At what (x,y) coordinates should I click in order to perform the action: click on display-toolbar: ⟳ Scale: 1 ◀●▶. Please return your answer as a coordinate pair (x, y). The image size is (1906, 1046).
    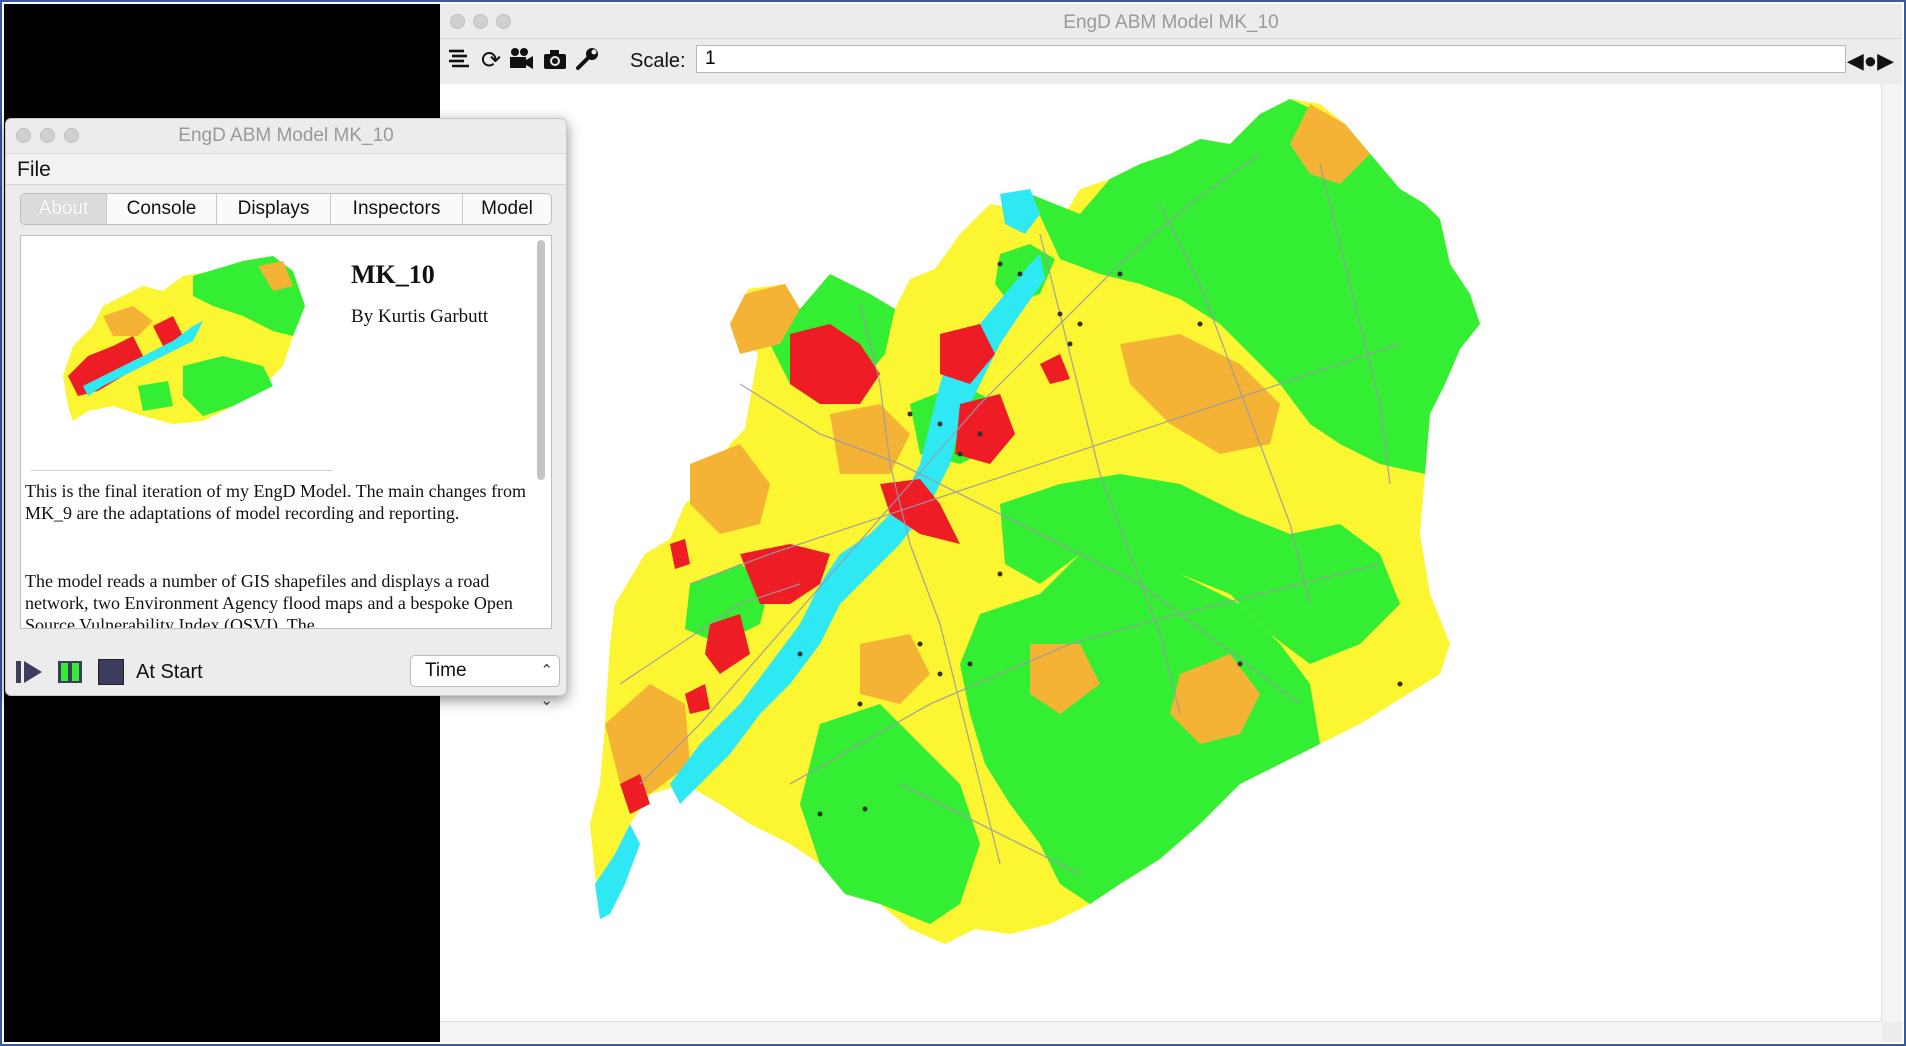
    Looking at the image, I should click on (1171, 62).